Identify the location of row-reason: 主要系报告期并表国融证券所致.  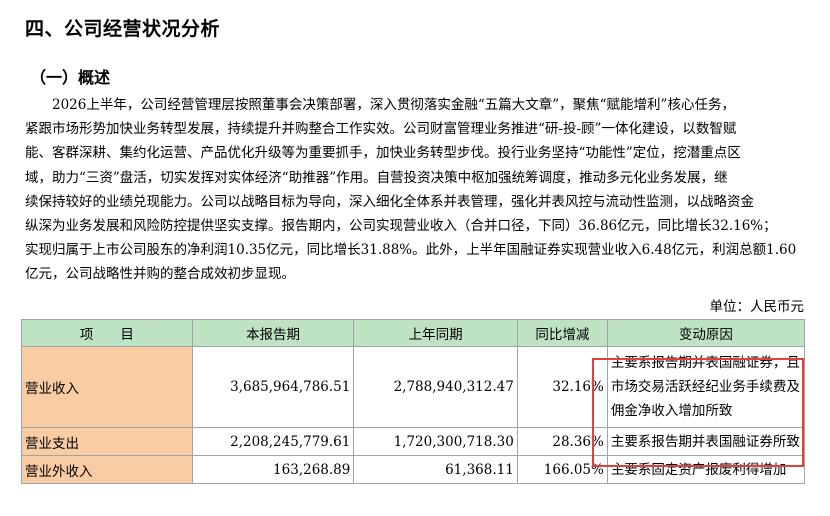
(706, 441).